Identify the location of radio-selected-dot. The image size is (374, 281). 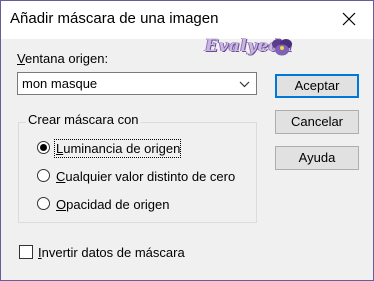
(43, 147).